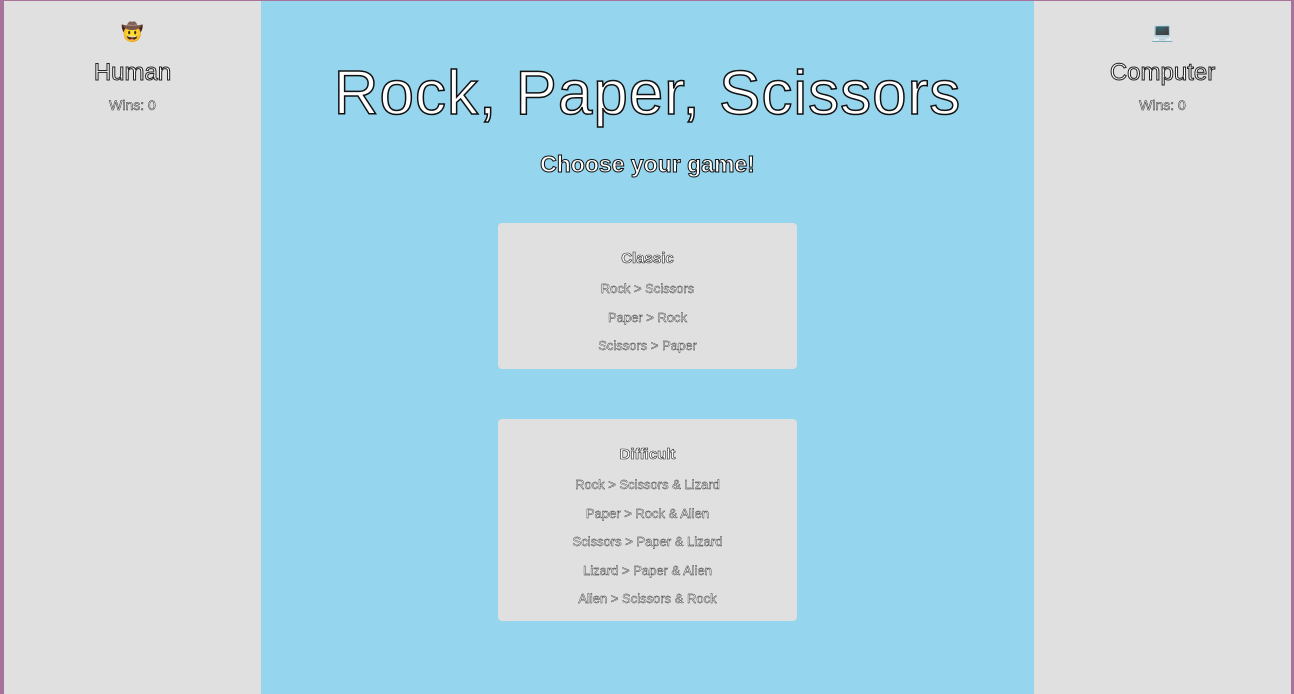  Describe the element at coordinates (647, 484) in the screenshot. I see `difficult-rule: Rock > Scissors & Lizard` at that location.